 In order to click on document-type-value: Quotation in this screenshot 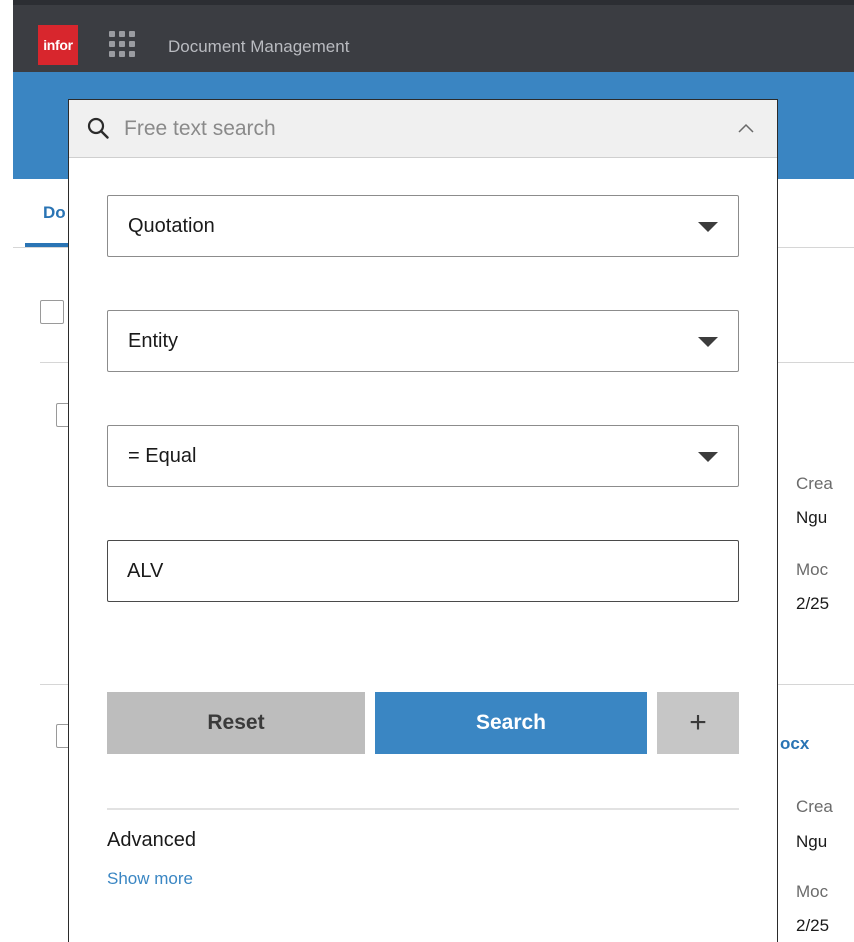, I will do `click(171, 226)`.